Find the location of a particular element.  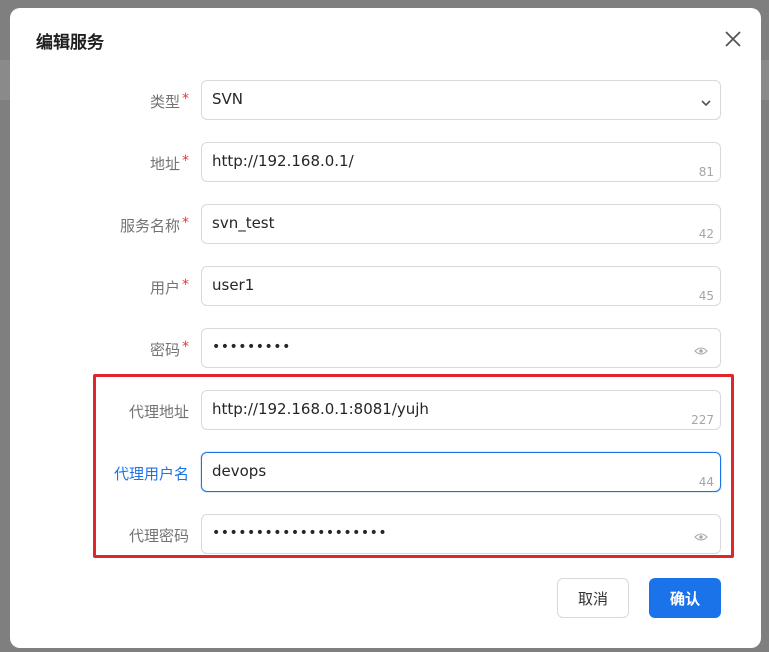

password-row: 密码 * ••••••••• is located at coordinates (385, 348).